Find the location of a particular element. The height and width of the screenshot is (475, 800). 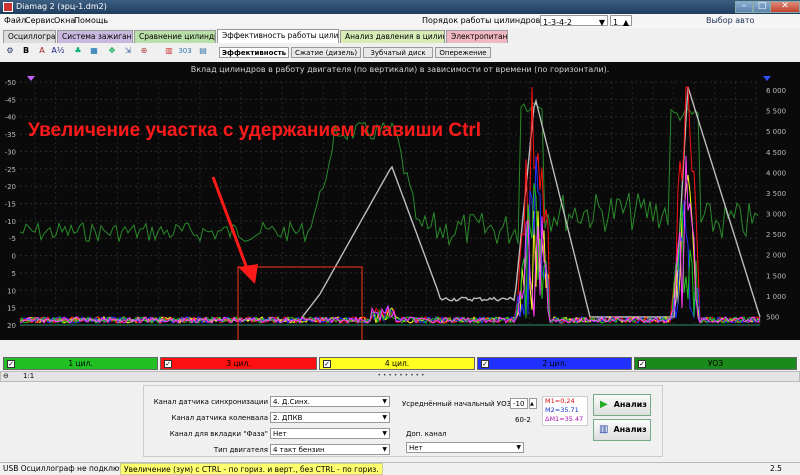

tab-pressure-analysis: Анализ давления в цилиндрах is located at coordinates (392, 36).